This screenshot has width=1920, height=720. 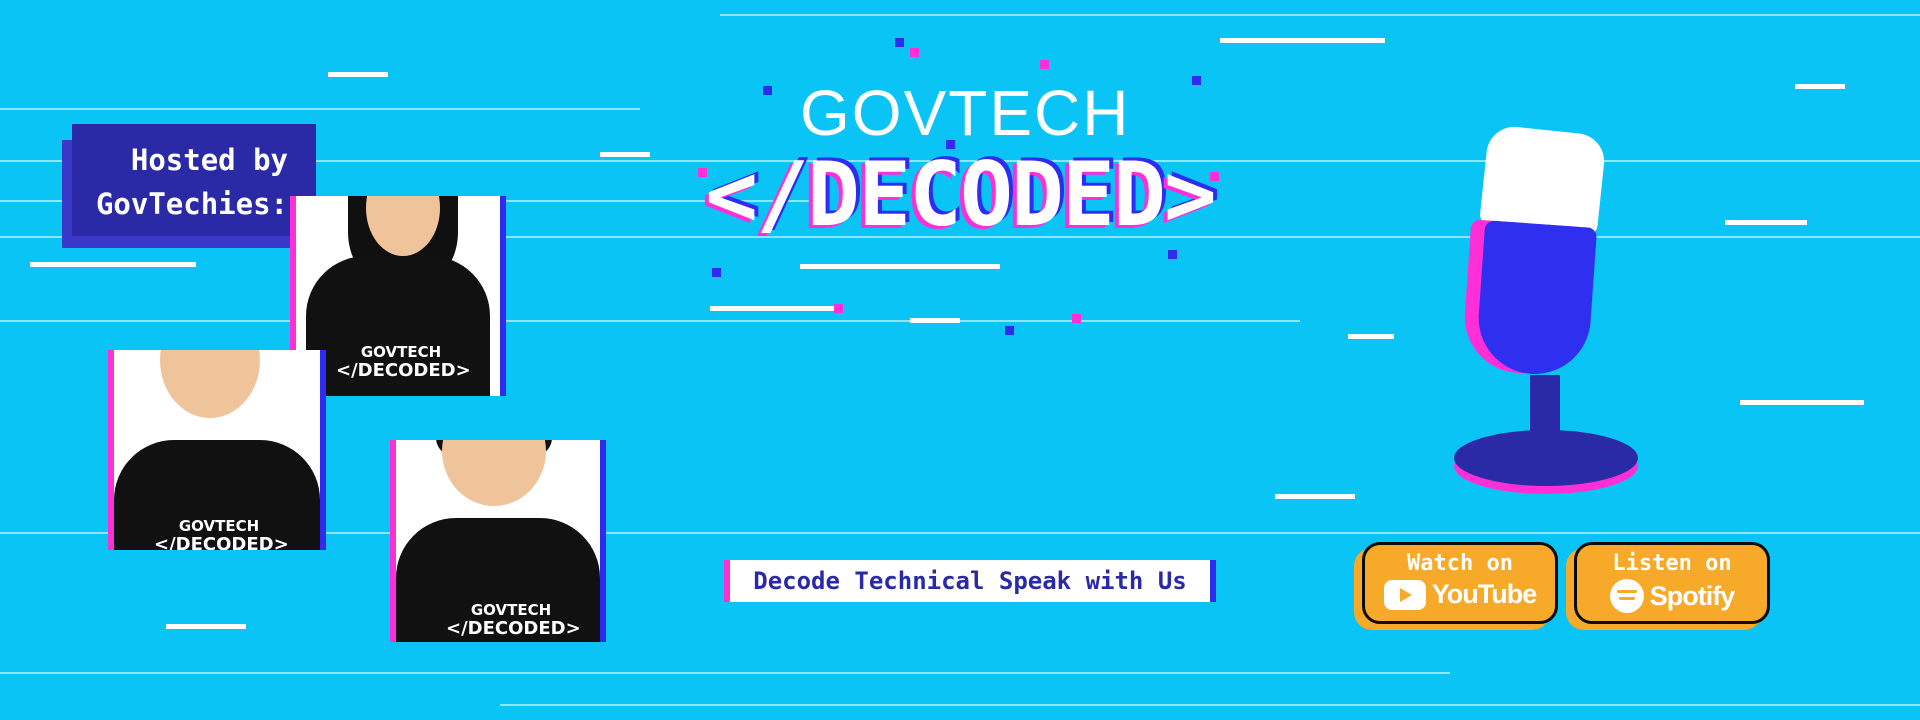 I want to click on listen-on-spotify-button: Listen on Spotify, so click(x=1672, y=583).